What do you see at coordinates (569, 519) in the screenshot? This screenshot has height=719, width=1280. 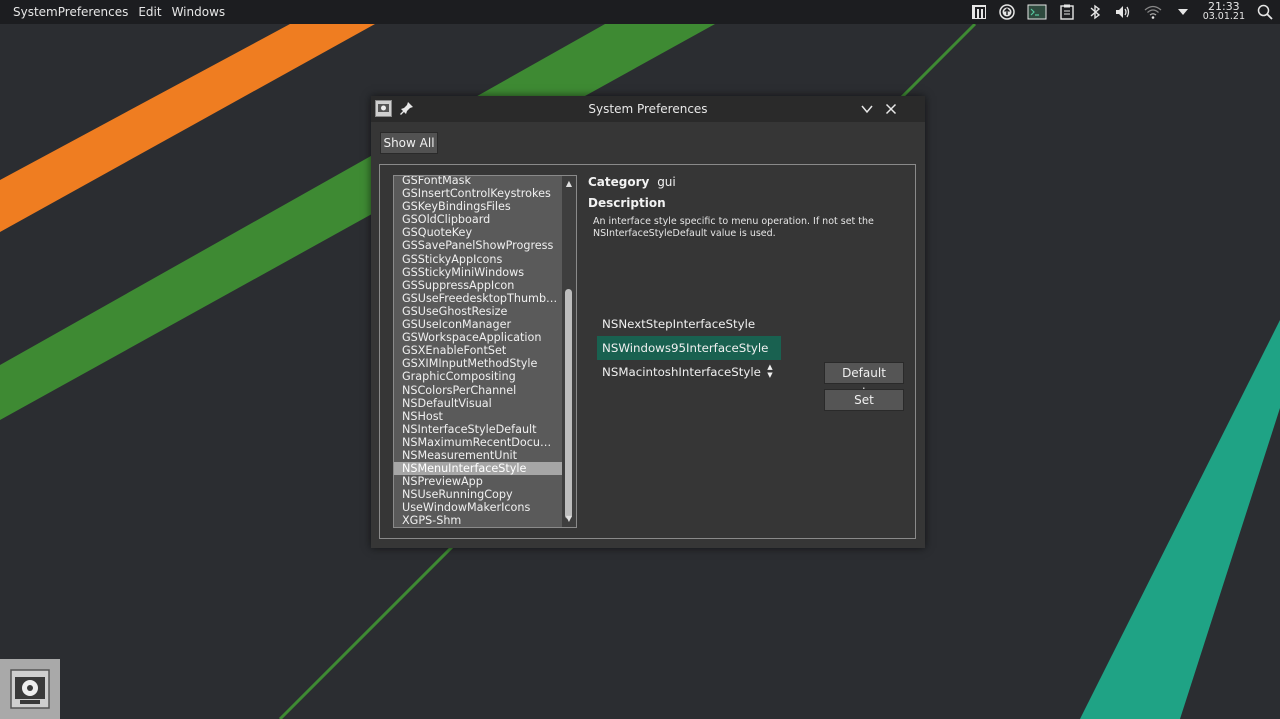 I see `scroll-down-arrow-icon: ▼` at bounding box center [569, 519].